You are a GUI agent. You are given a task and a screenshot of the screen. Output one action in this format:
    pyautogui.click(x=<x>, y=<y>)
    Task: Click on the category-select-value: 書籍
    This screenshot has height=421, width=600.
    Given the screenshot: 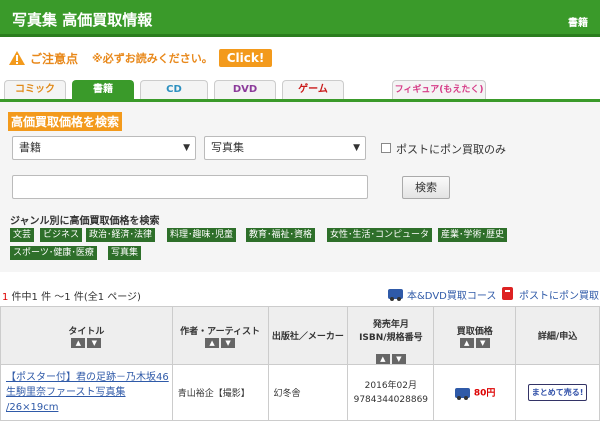 What is the action you would take?
    pyautogui.click(x=30, y=147)
    